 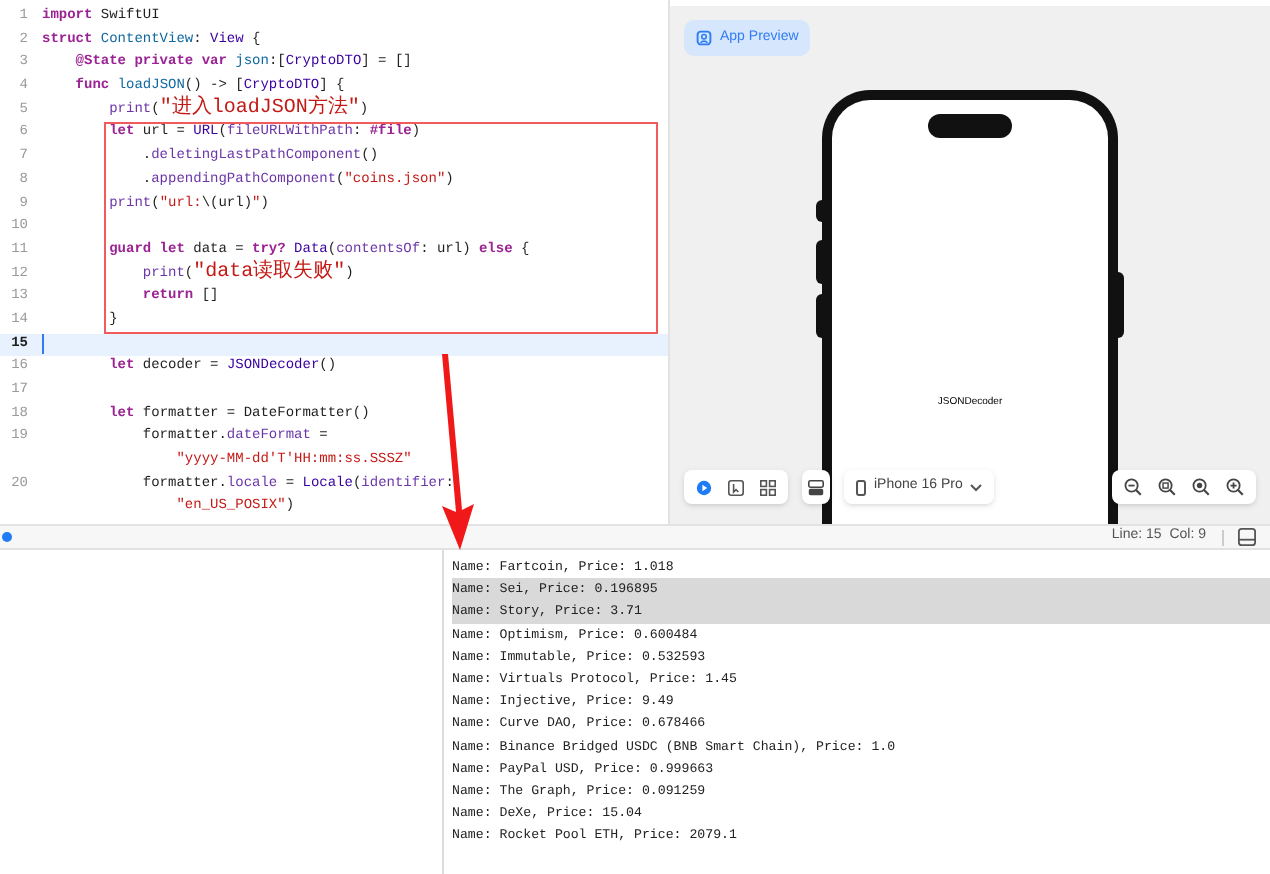 I want to click on zoom-out-icon, so click(x=1133, y=487).